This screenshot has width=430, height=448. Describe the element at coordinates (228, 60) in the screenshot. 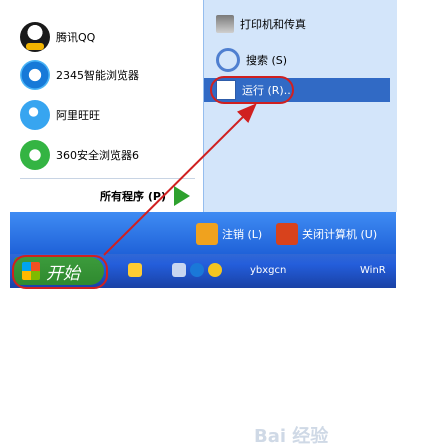

I see `search-icon` at that location.